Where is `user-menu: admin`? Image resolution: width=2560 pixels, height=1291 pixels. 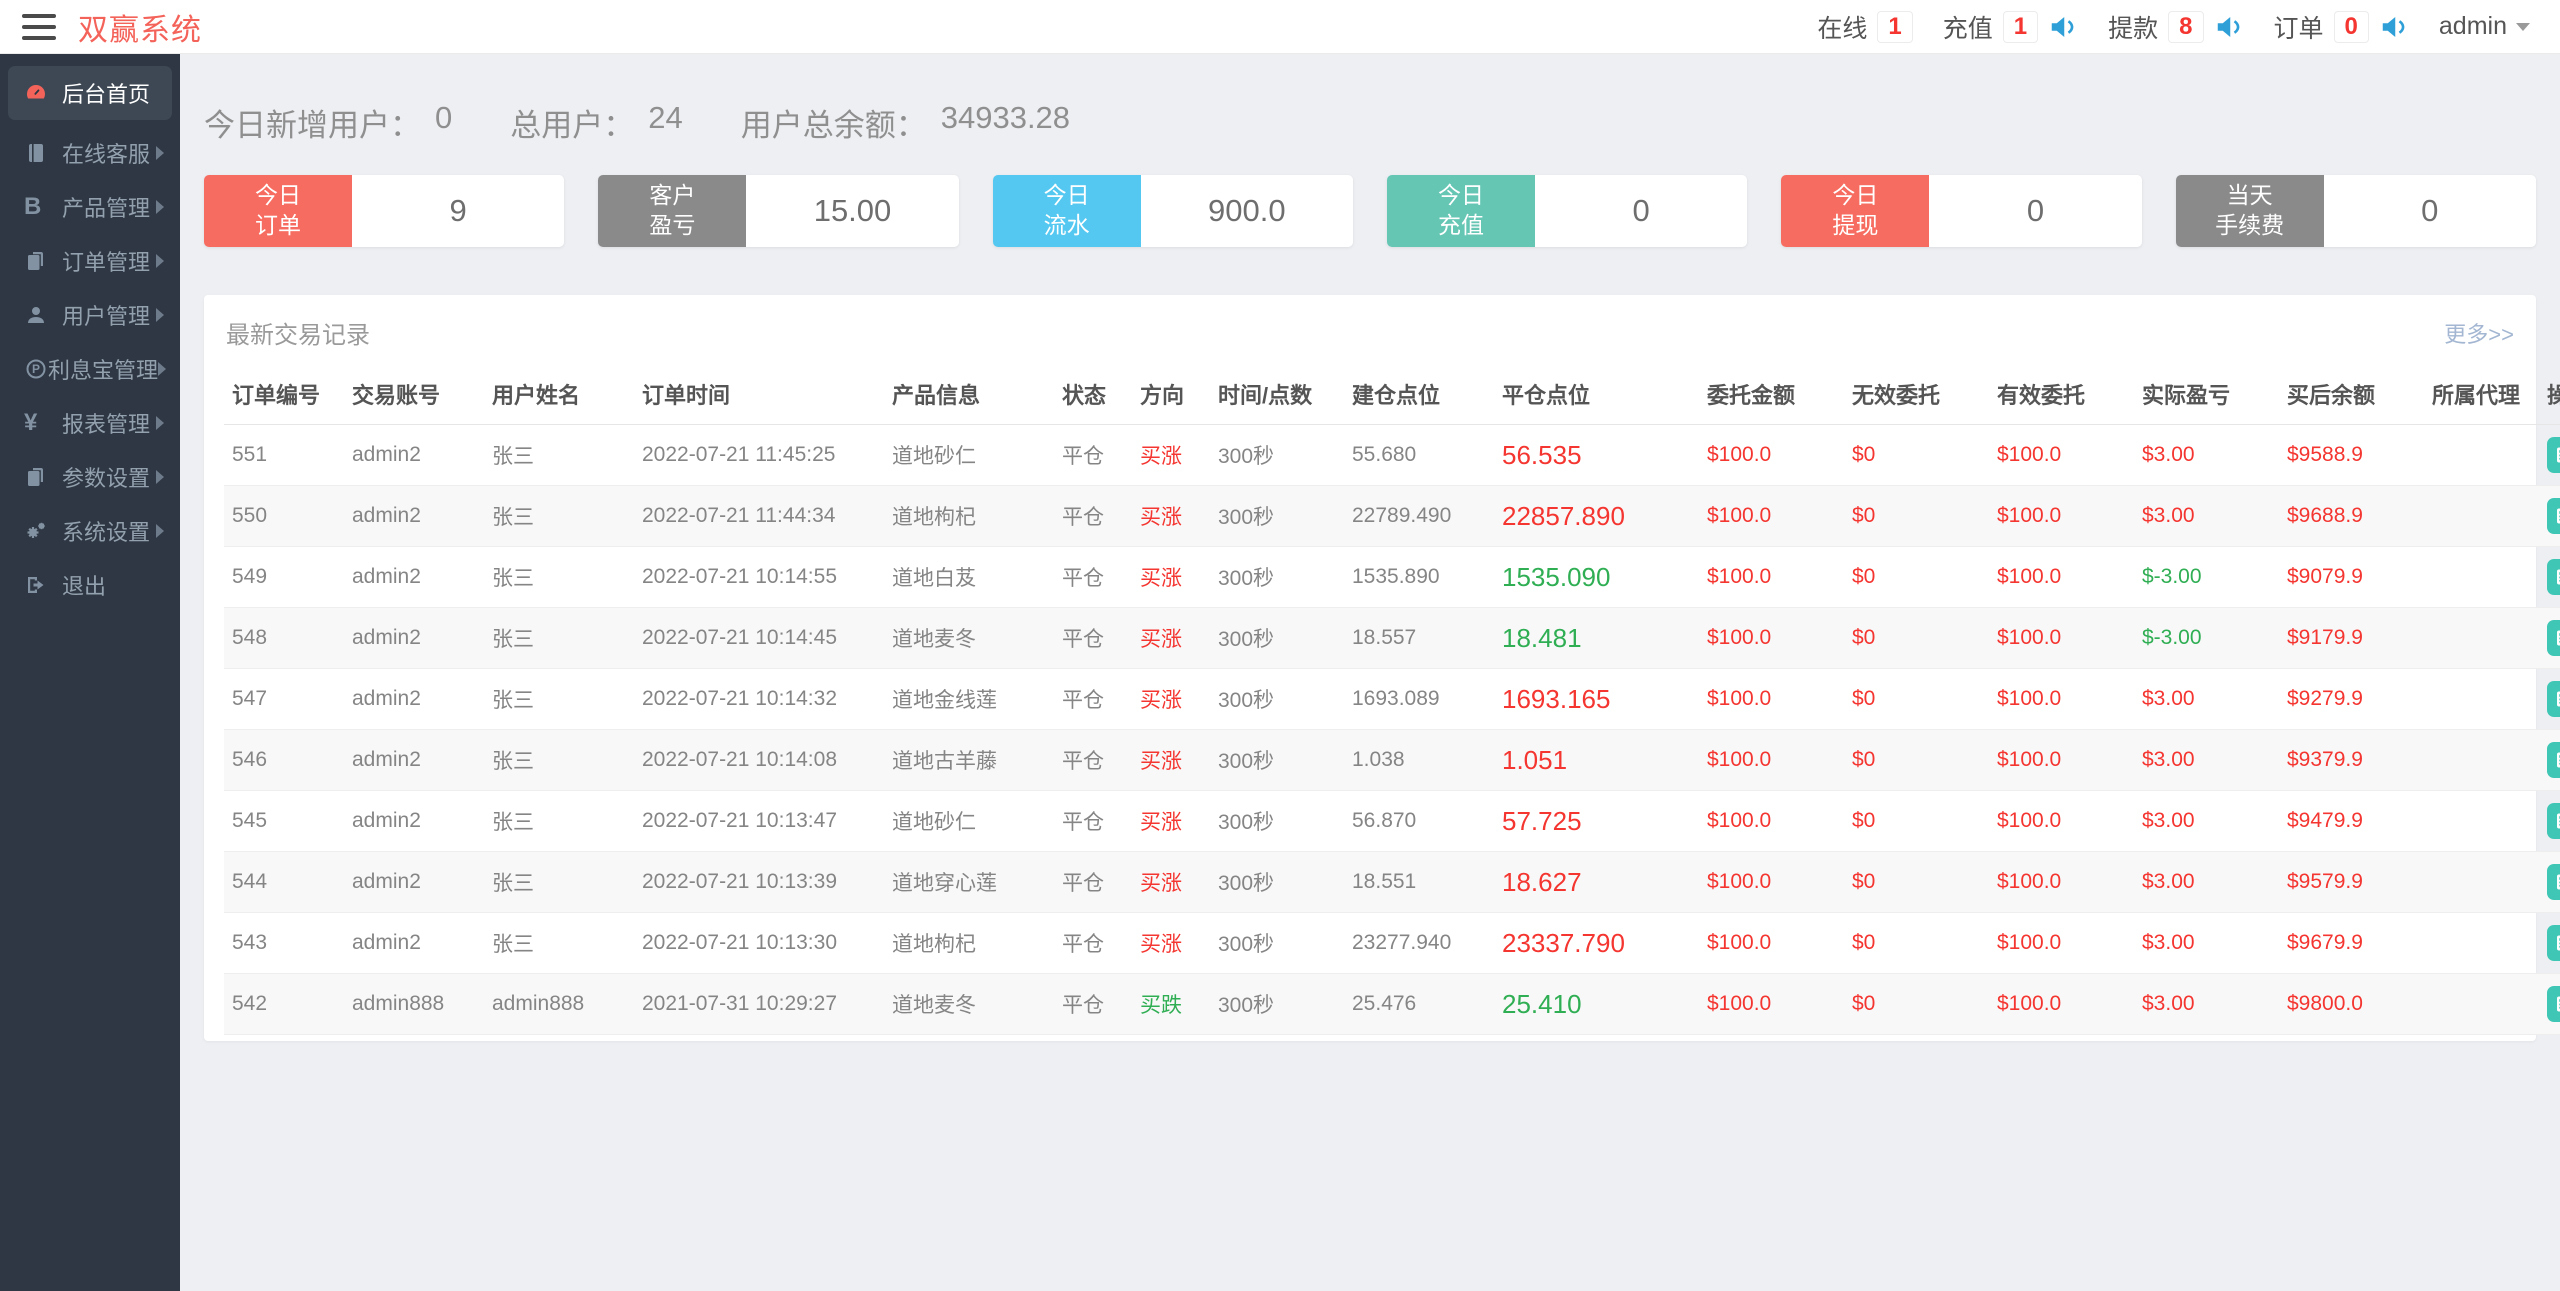
user-menu: admin is located at coordinates (2484, 26).